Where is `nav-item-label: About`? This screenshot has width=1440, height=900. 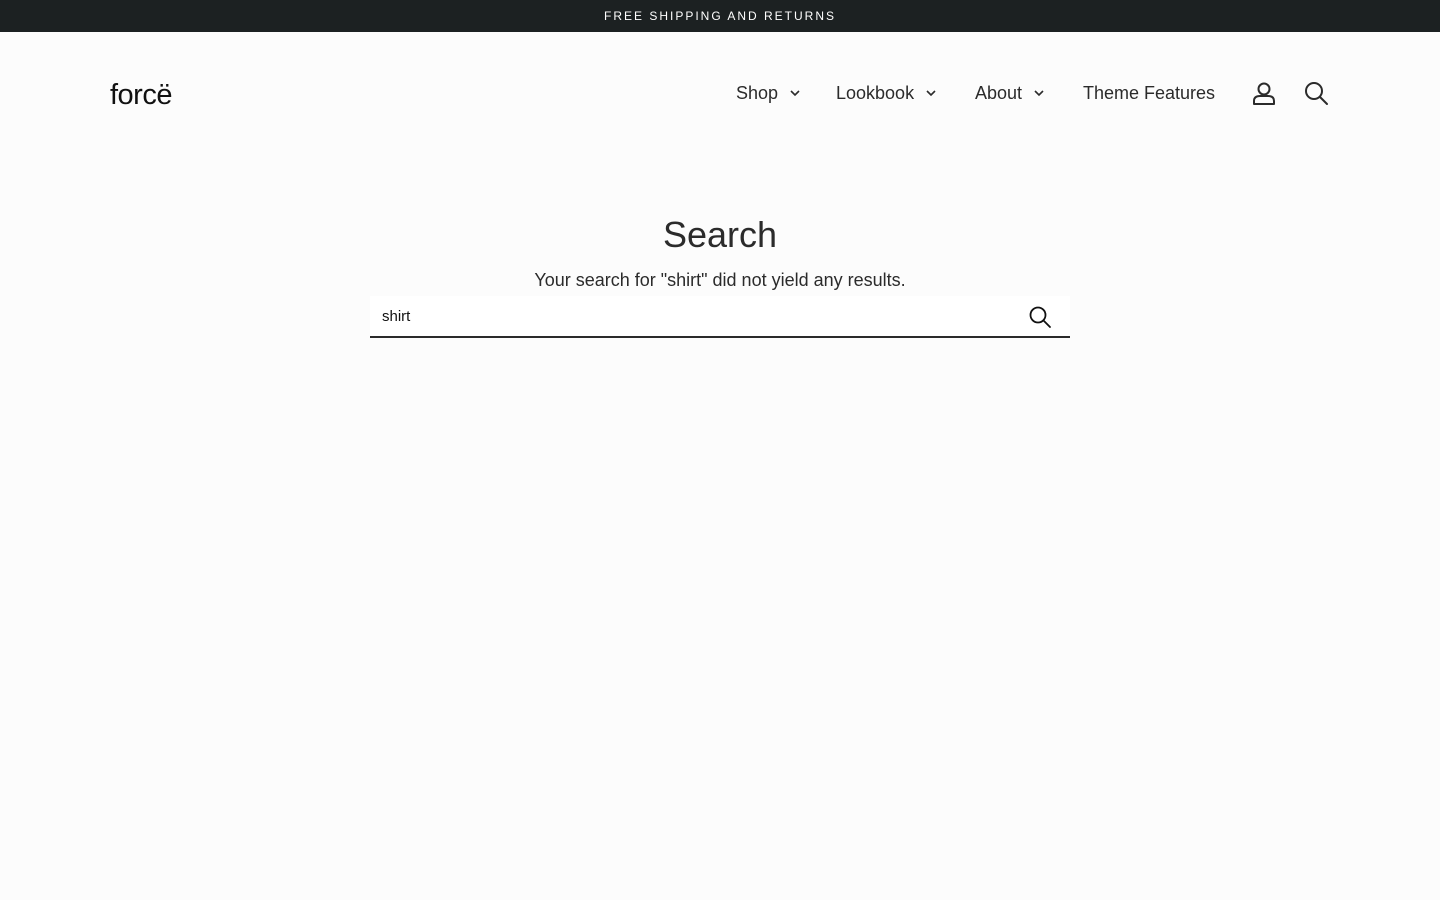 nav-item-label: About is located at coordinates (999, 92).